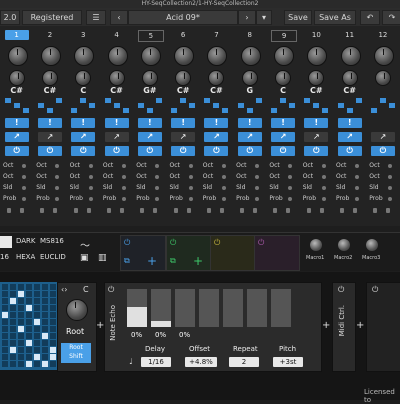  What do you see at coordinates (370, 17) in the screenshot?
I see `undo-button: ↶` at bounding box center [370, 17].